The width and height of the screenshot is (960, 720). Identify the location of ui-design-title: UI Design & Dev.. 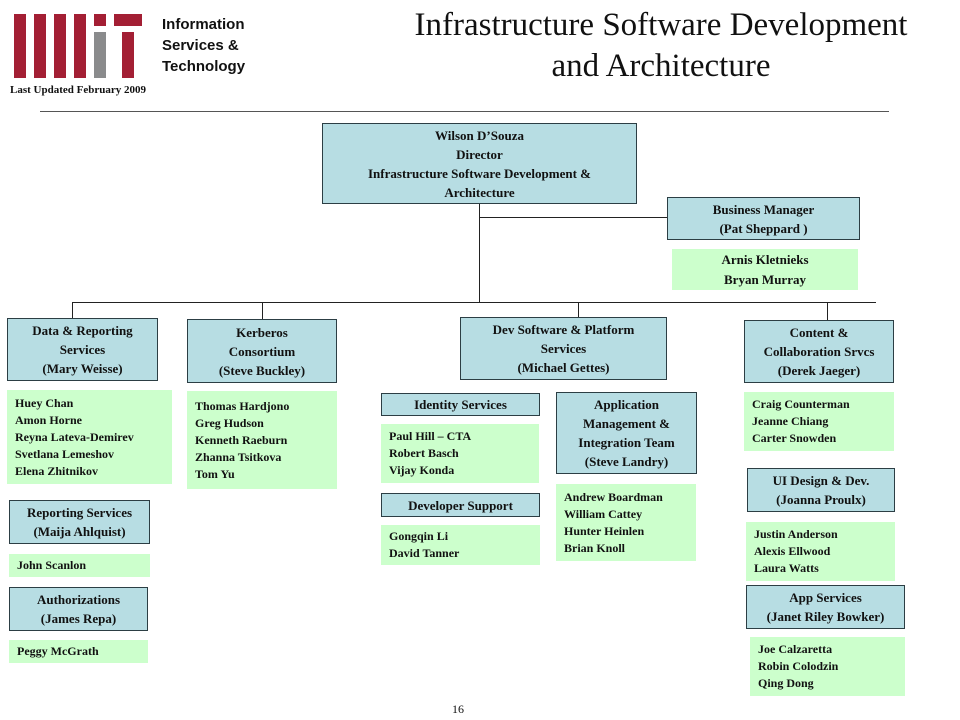
(821, 480).